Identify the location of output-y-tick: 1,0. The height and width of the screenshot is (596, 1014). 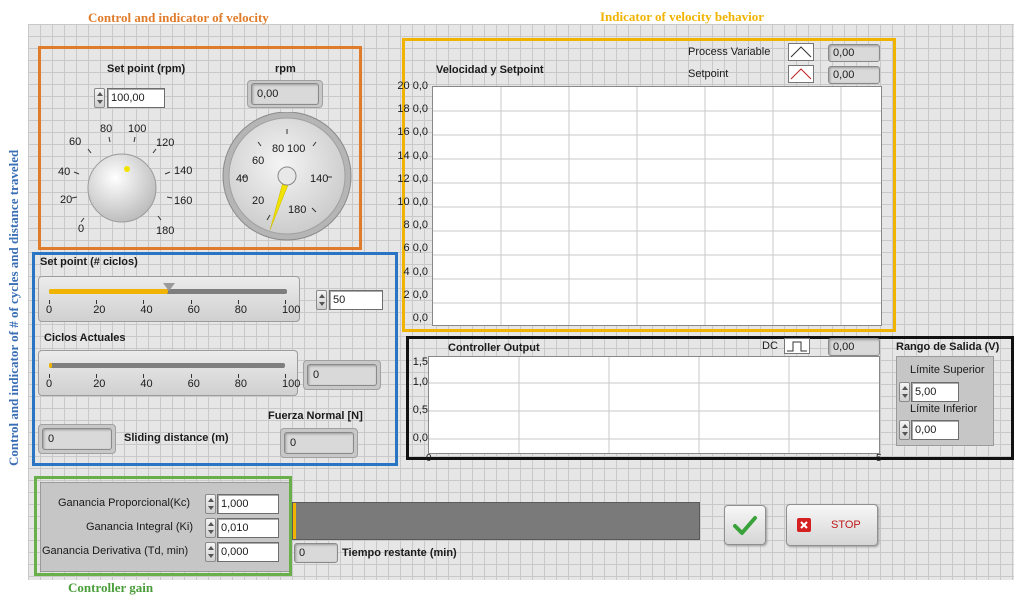
(420, 382).